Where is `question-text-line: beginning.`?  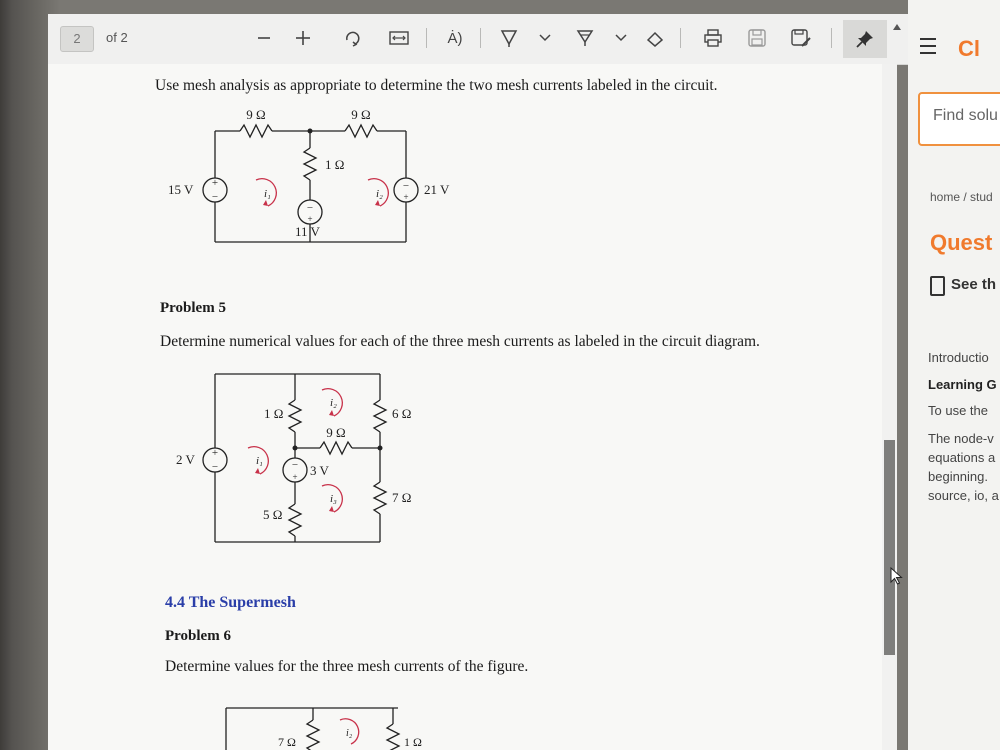 question-text-line: beginning. is located at coordinates (958, 476).